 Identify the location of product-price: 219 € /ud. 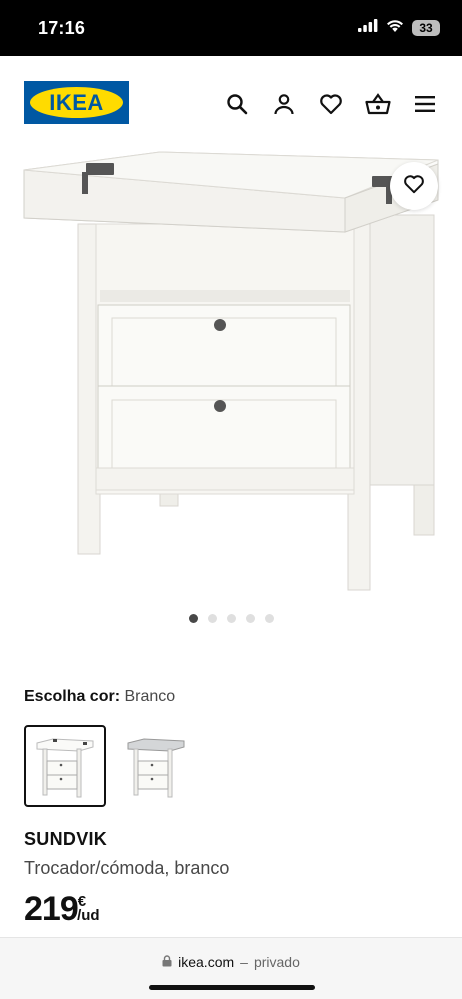
(62, 909).